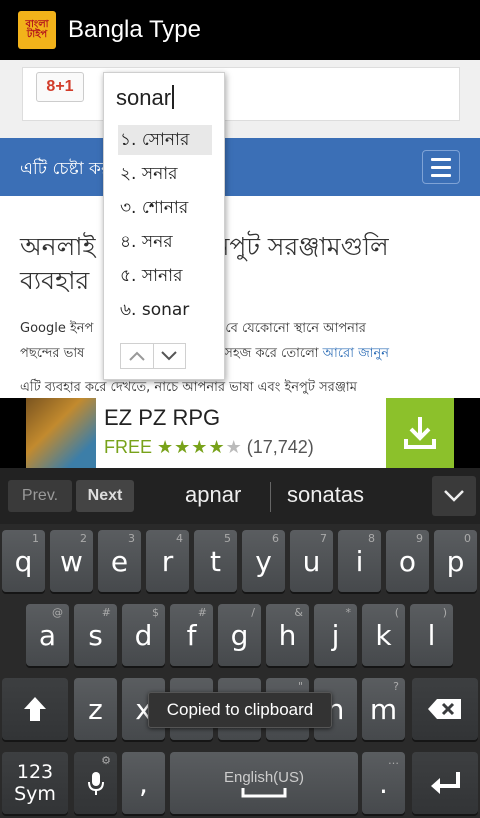 This screenshot has width=480, height=818. What do you see at coordinates (383, 635) in the screenshot?
I see `key-k: (k` at bounding box center [383, 635].